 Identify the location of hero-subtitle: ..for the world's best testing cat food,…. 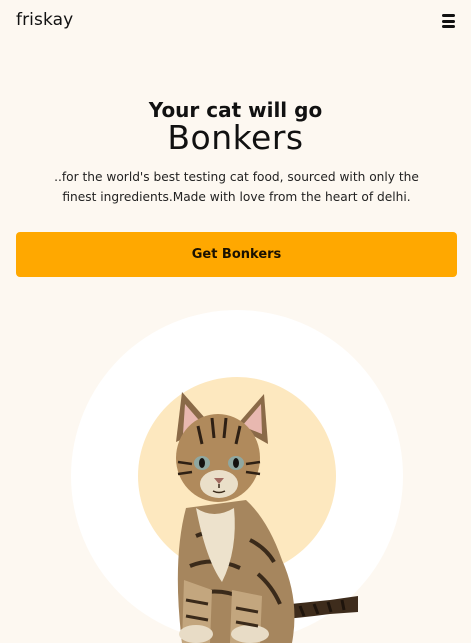
(236, 187).